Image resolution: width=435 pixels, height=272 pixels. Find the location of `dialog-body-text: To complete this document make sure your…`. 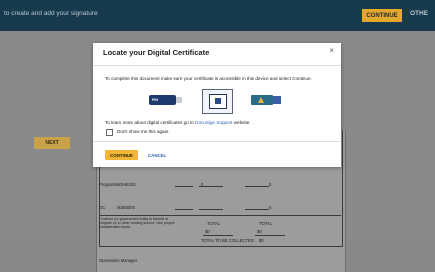

dialog-body-text: To complete this document make sure your… is located at coordinates (208, 78).